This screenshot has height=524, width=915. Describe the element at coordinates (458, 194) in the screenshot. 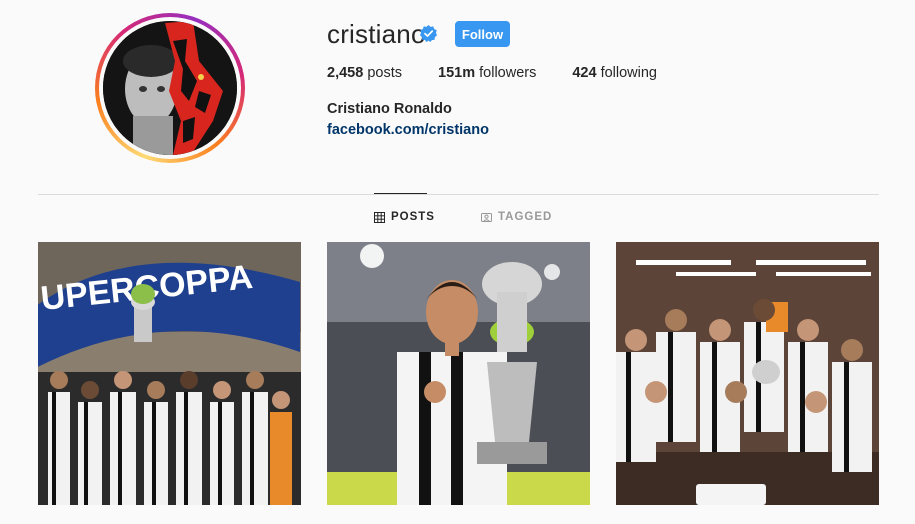

I see `tabs-divider` at that location.